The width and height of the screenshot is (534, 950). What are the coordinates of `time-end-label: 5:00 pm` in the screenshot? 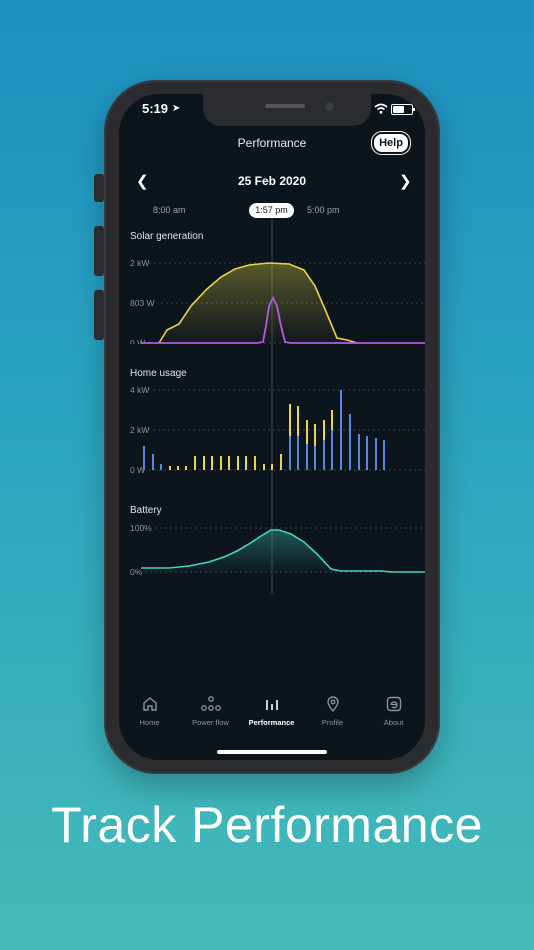 It's located at (323, 210).